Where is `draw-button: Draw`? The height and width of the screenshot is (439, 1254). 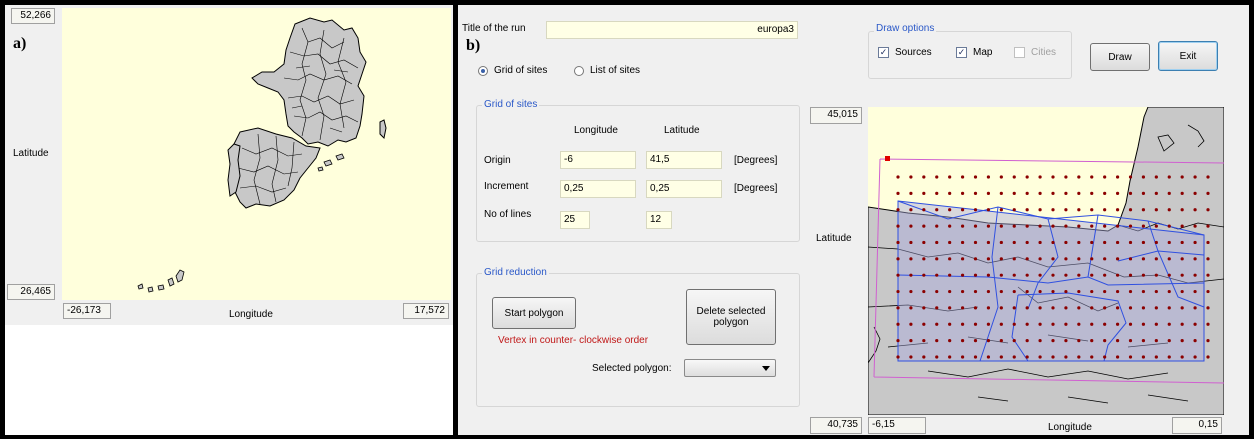
draw-button: Draw is located at coordinates (1120, 57).